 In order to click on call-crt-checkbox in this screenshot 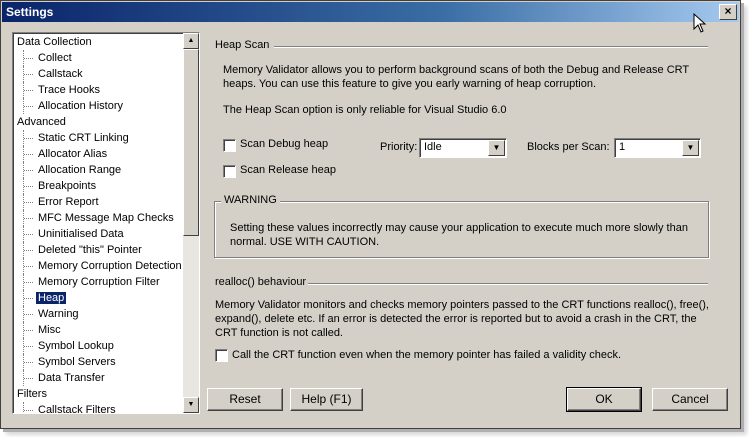, I will do `click(221, 355)`.